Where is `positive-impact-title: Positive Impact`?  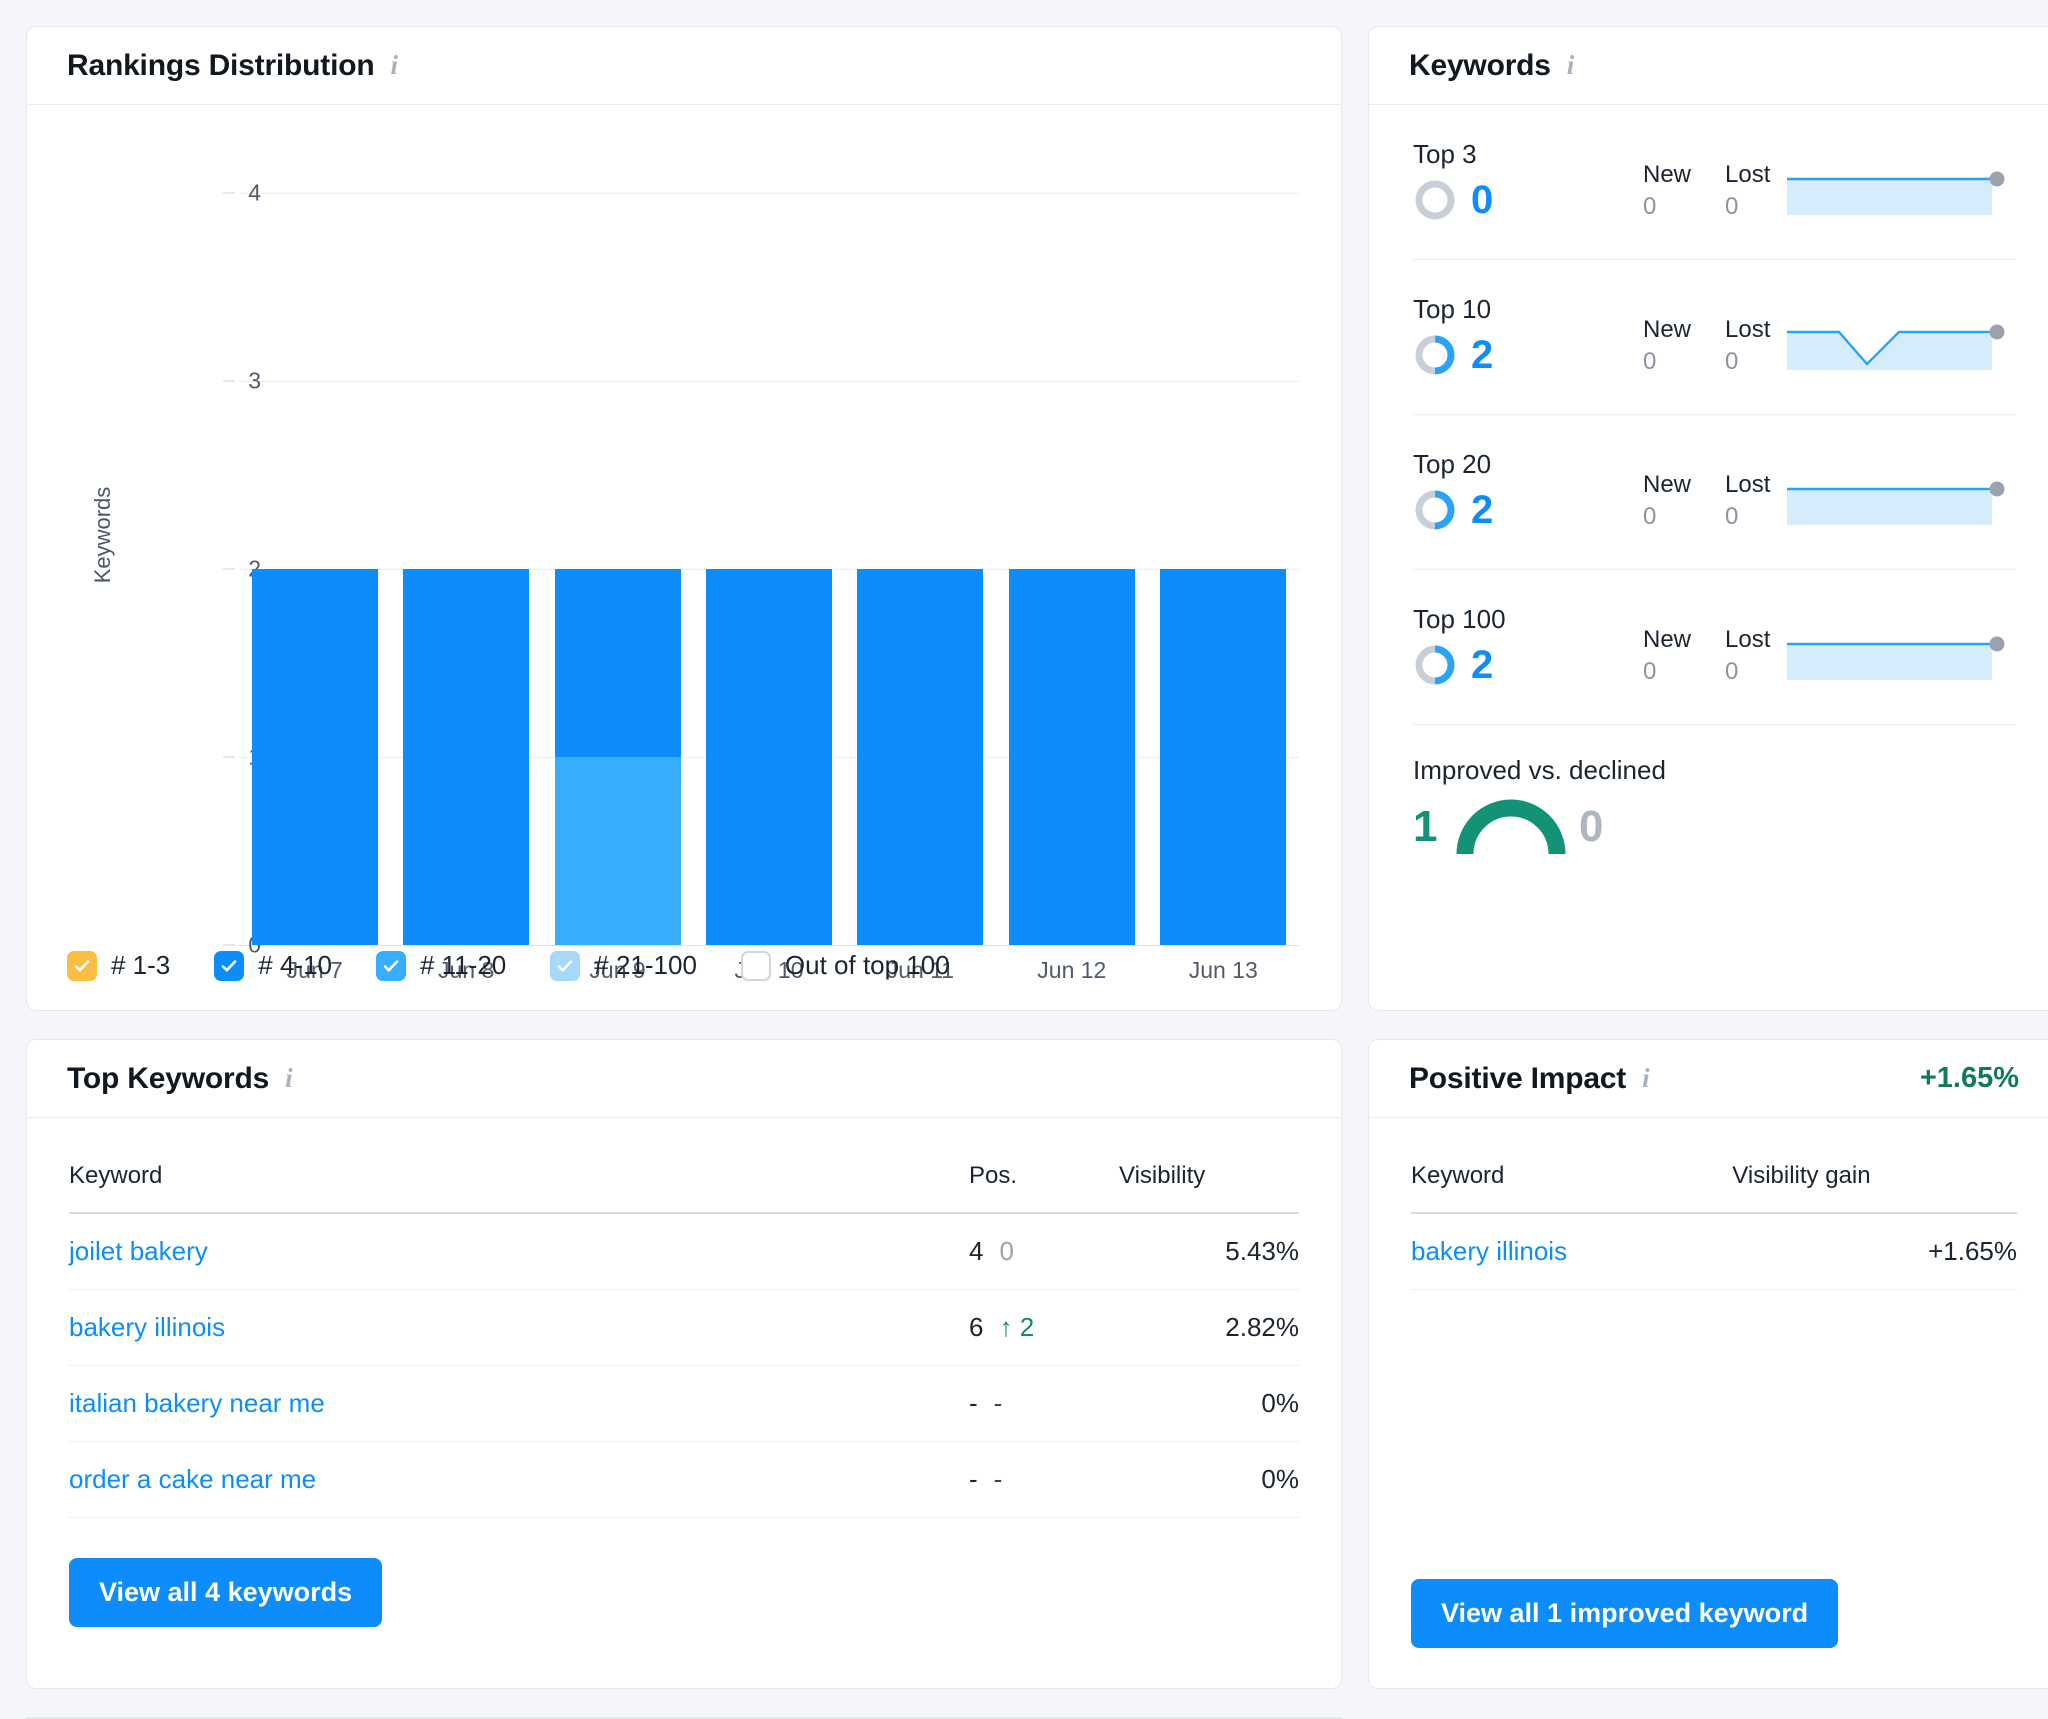
positive-impact-title: Positive Impact is located at coordinates (1518, 1078).